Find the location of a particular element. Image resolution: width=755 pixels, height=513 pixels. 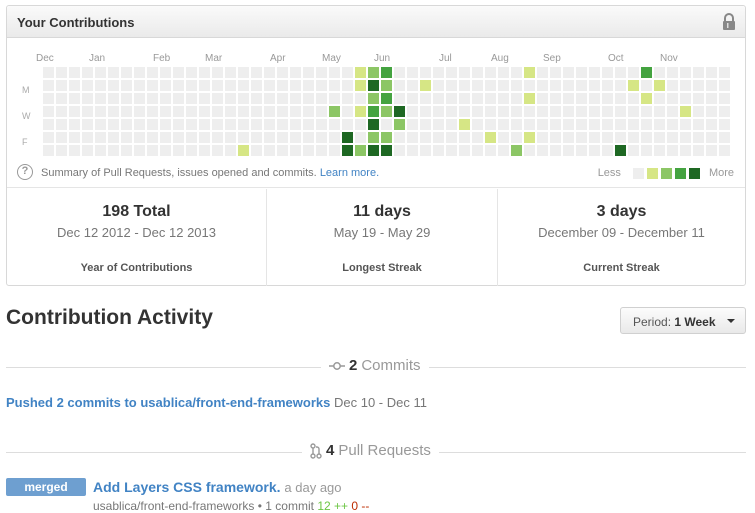

help-icon: ? is located at coordinates (25, 172).